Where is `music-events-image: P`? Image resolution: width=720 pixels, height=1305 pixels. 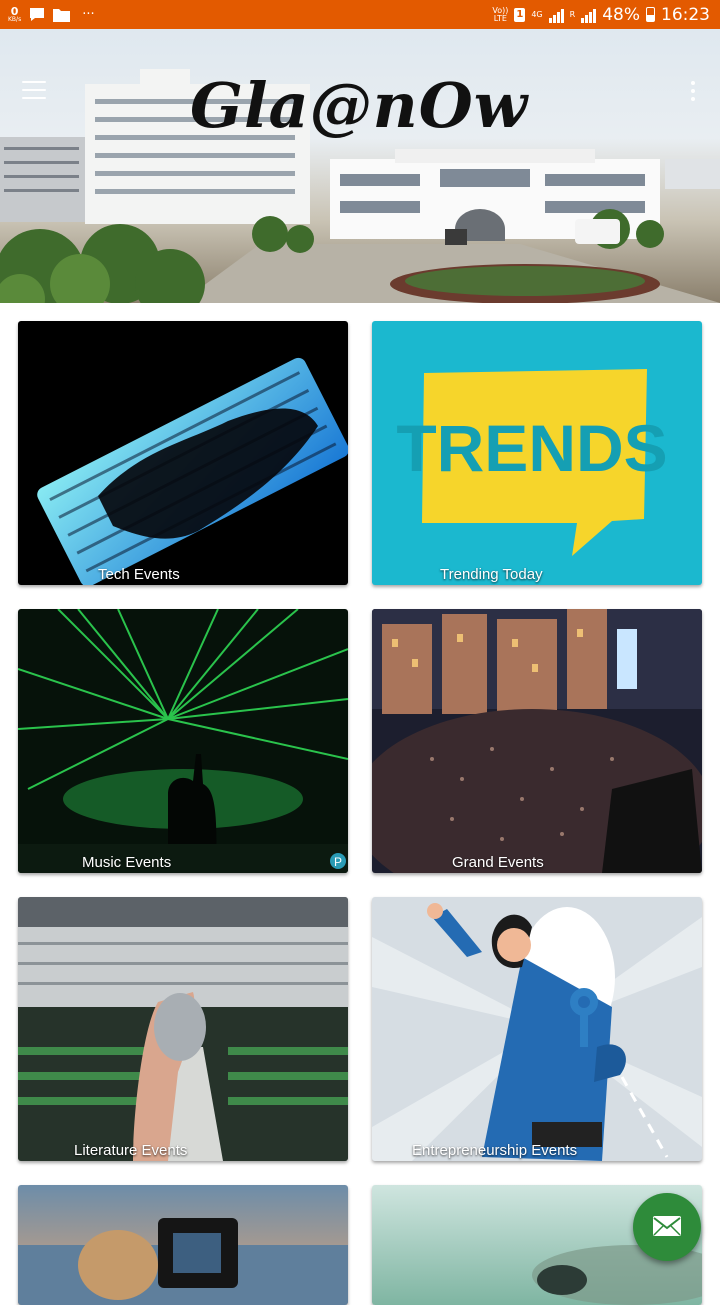
music-events-image: P is located at coordinates (183, 741).